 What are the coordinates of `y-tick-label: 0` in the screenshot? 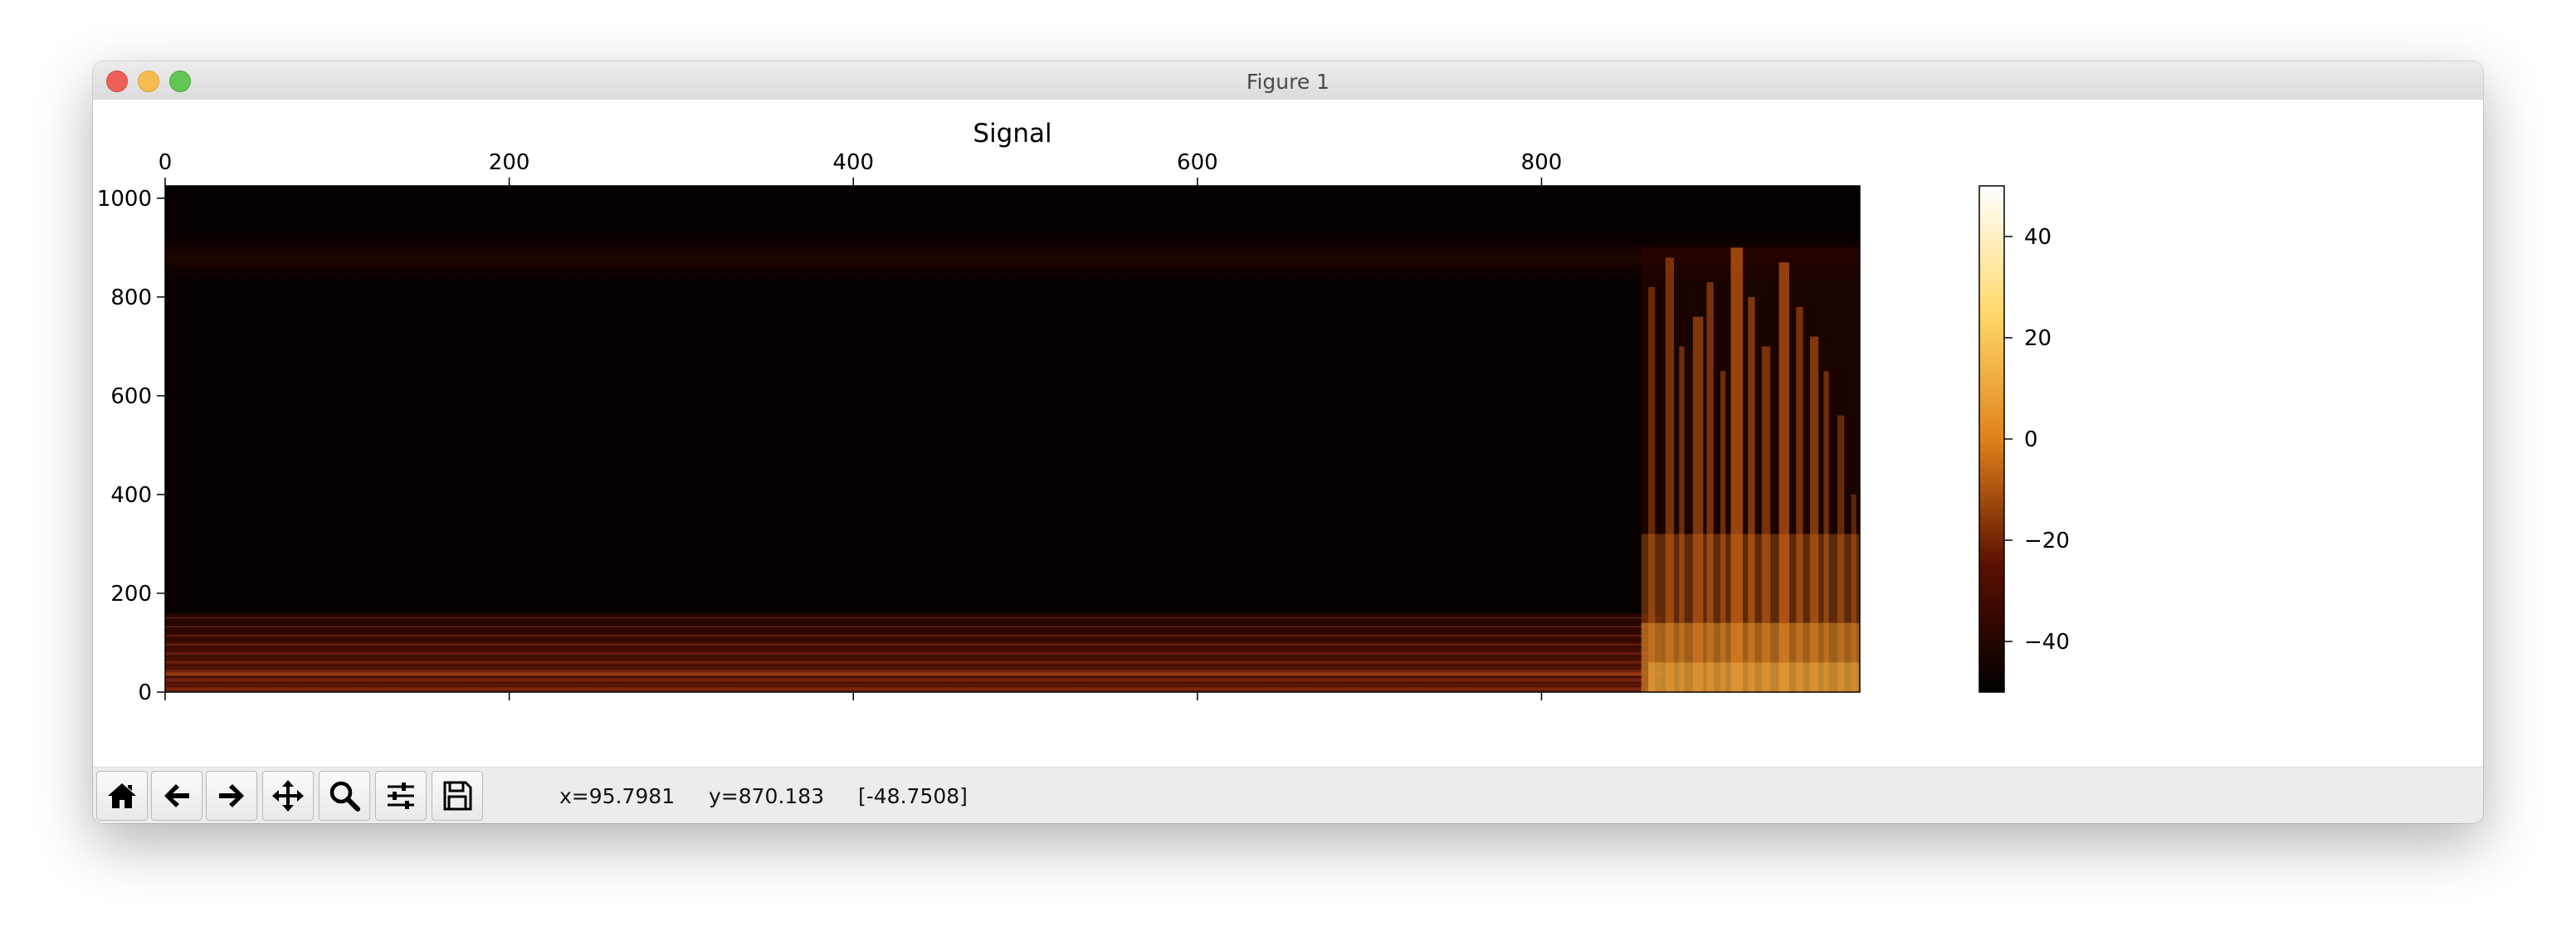 It's located at (145, 693).